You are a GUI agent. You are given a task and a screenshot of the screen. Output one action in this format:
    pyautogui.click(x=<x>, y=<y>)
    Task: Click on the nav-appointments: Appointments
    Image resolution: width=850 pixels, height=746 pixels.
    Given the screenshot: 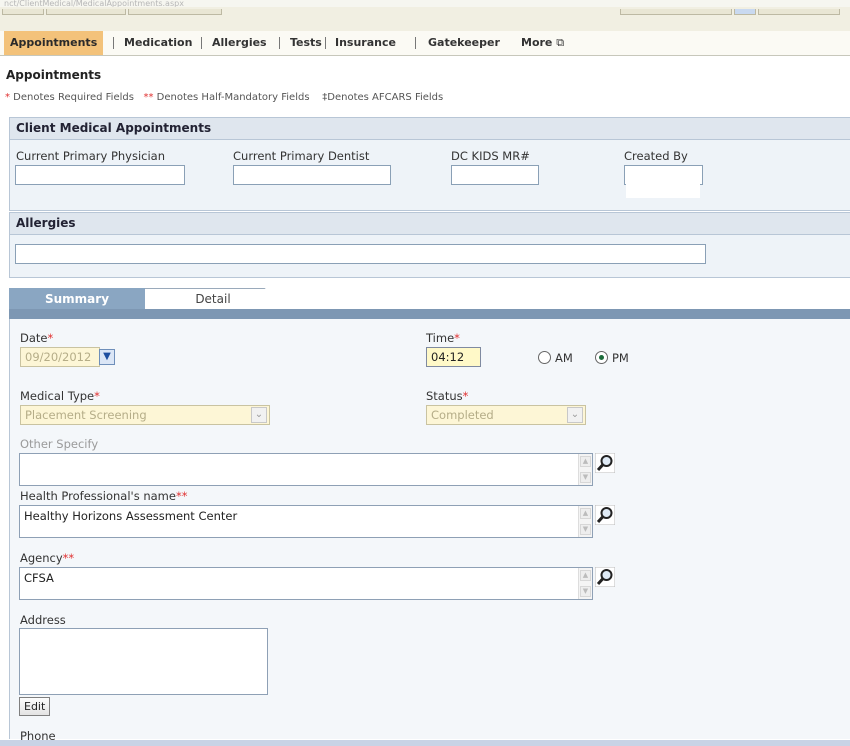 What is the action you would take?
    pyautogui.click(x=54, y=43)
    